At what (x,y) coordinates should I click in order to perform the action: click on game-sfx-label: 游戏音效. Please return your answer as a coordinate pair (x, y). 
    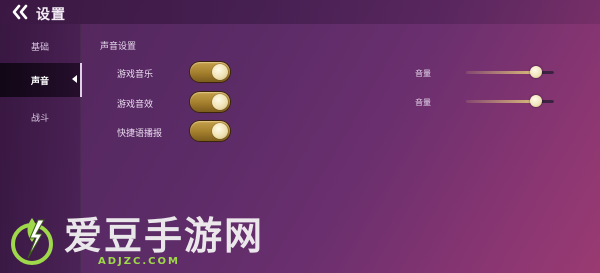
    Looking at the image, I should click on (135, 105).